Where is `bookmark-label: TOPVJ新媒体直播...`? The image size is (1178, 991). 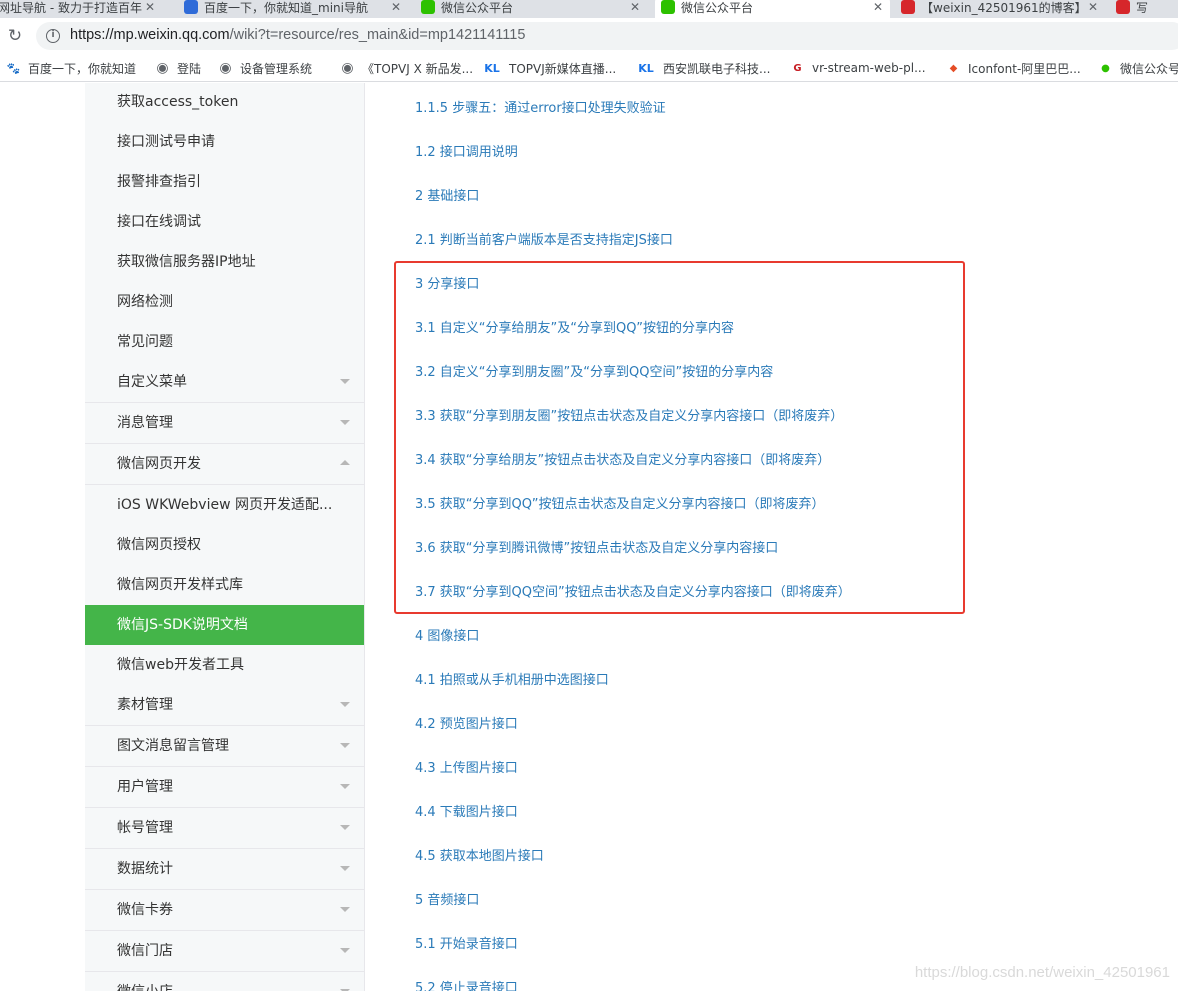 bookmark-label: TOPVJ新媒体直播... is located at coordinates (563, 68).